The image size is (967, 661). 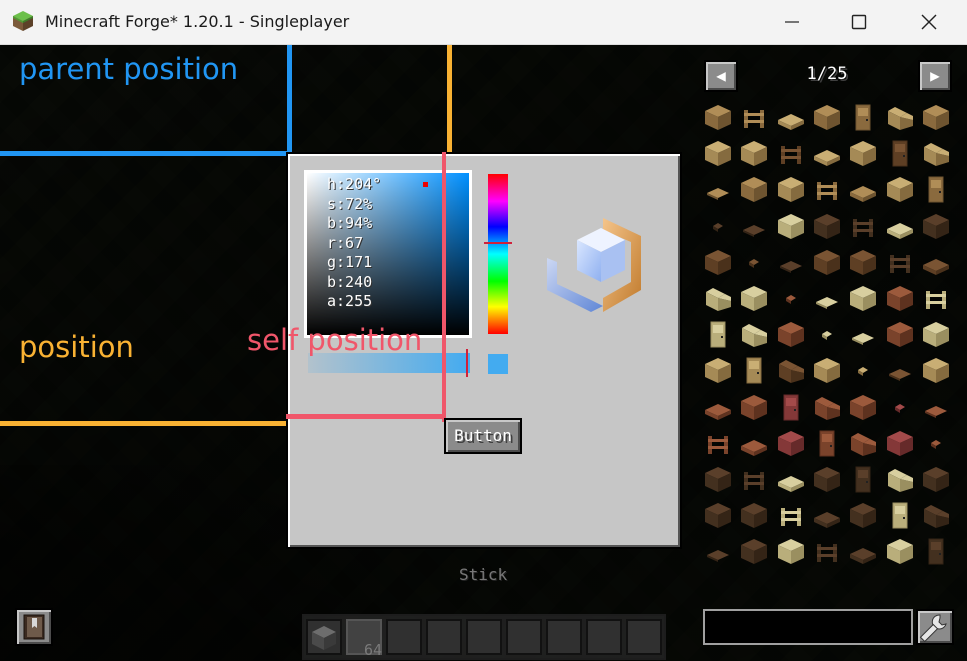 What do you see at coordinates (935, 627) in the screenshot?
I see `config-button` at bounding box center [935, 627].